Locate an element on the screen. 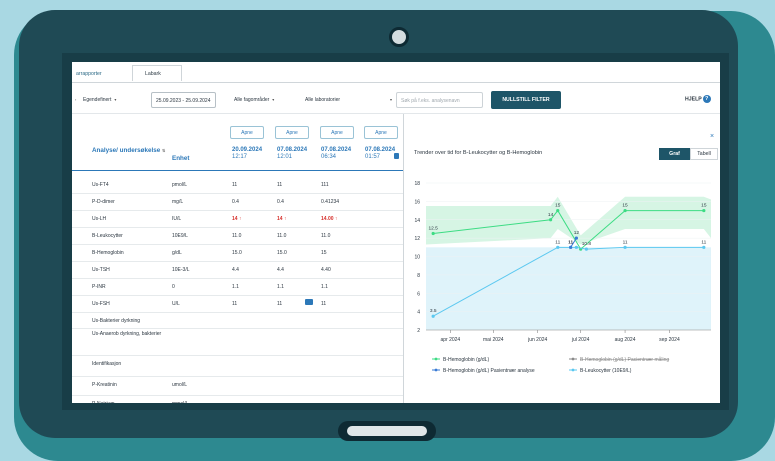 The width and height of the screenshot is (775, 461). table-row: P-Kreatinin umol/L is located at coordinates (237, 386).